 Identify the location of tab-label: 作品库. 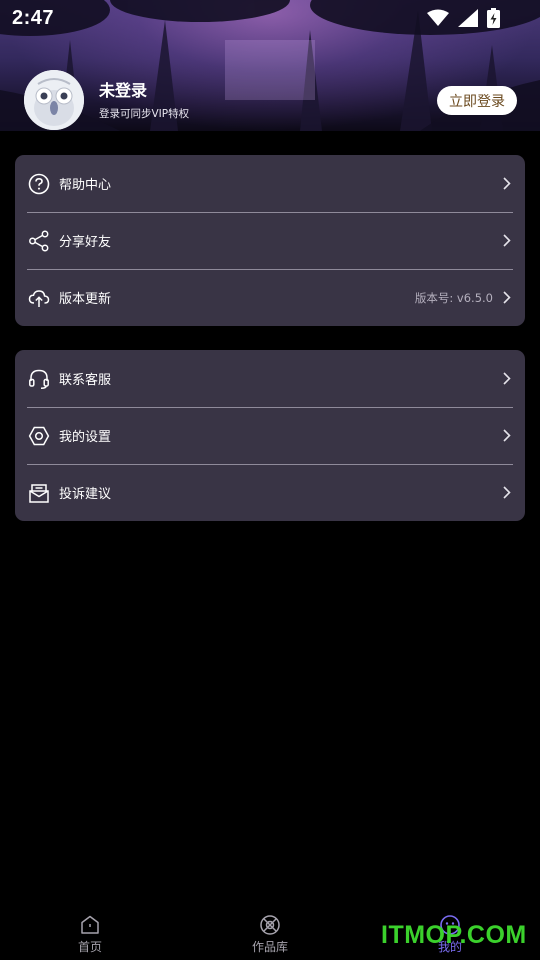
(269, 947).